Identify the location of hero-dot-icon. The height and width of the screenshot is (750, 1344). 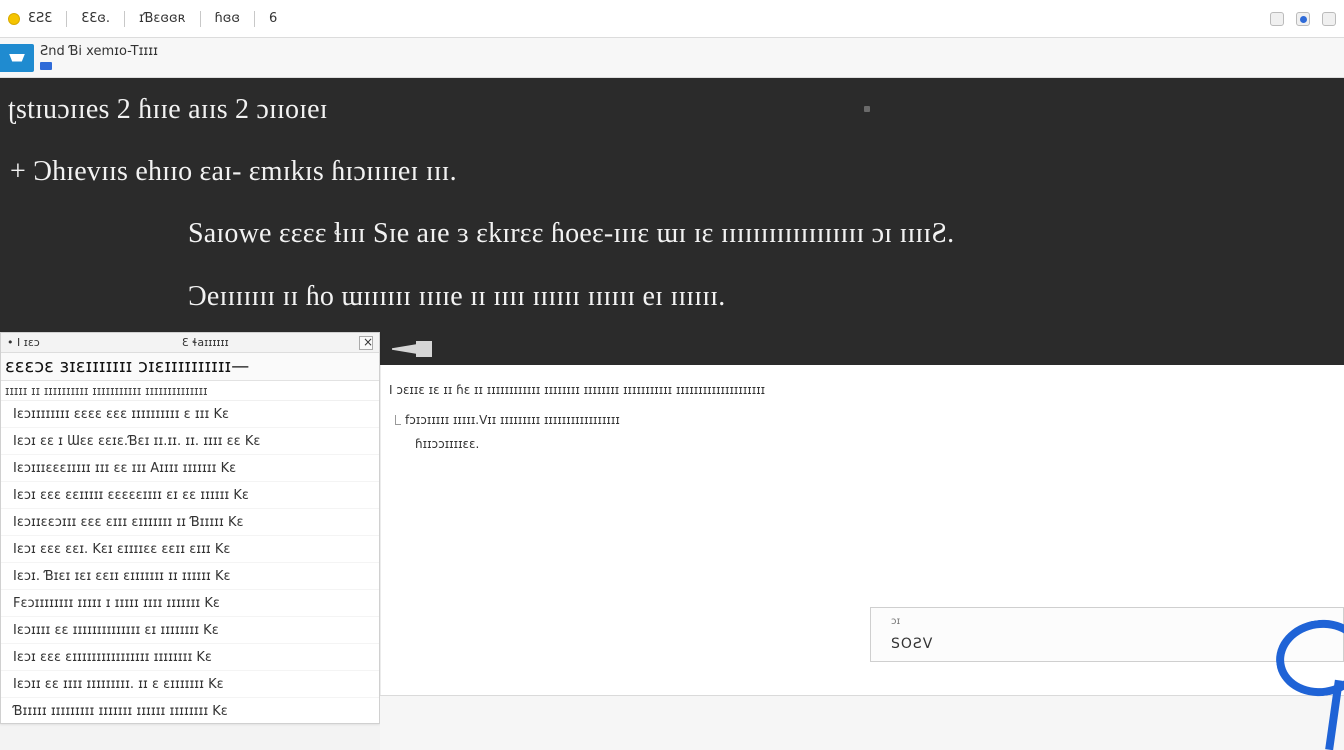
(867, 109).